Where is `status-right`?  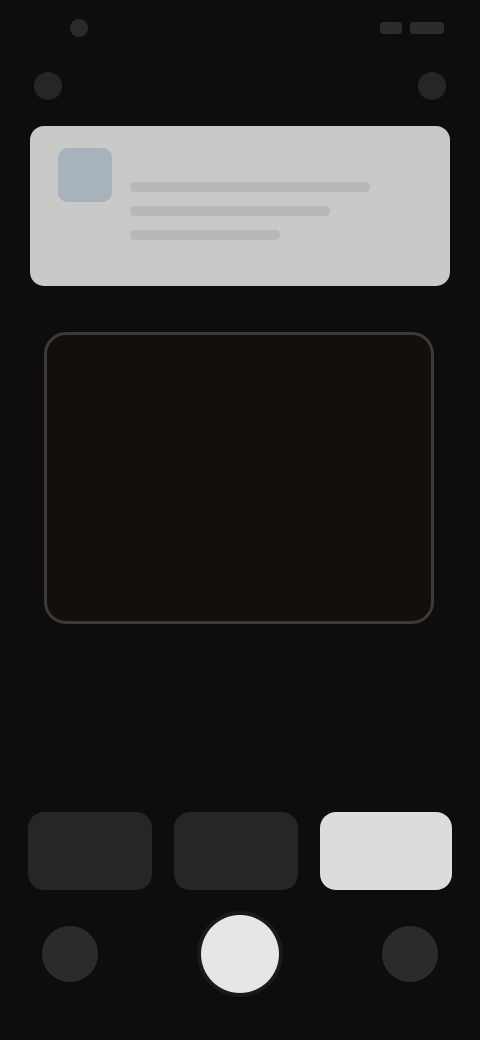 status-right is located at coordinates (412, 28).